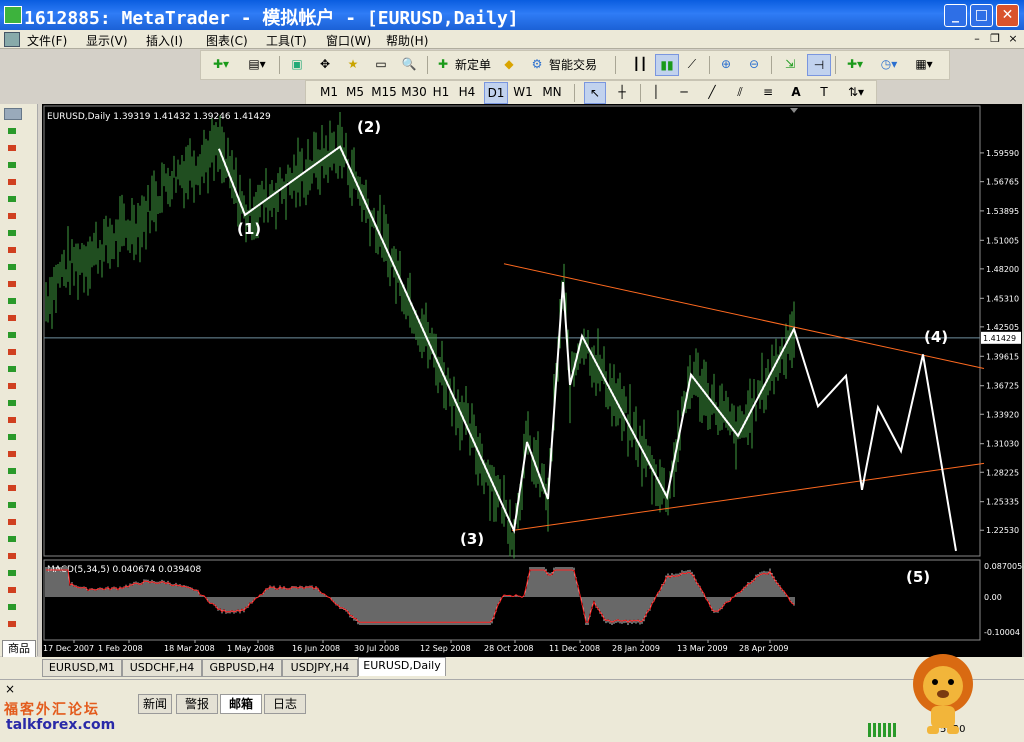  Describe the element at coordinates (227, 40) in the screenshot. I see `menu-charts: 图表(C)` at that location.